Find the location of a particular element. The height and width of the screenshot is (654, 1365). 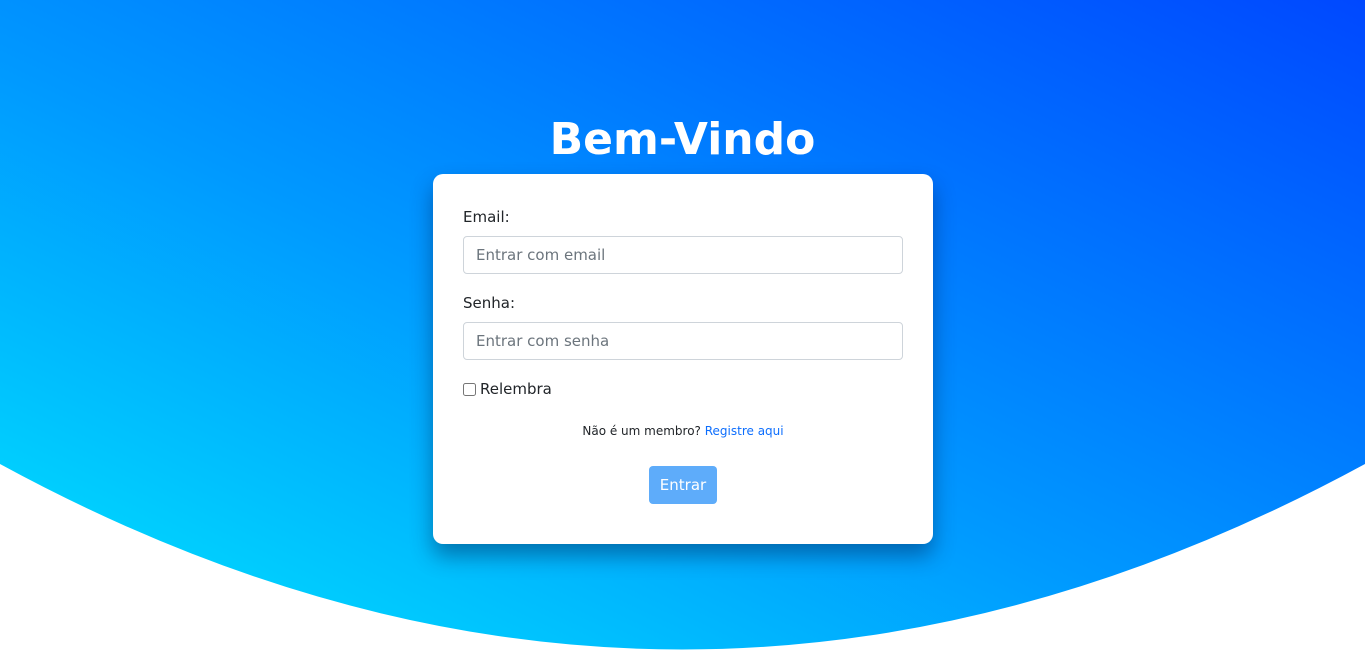

remember-row: Relembra is located at coordinates (507, 389).